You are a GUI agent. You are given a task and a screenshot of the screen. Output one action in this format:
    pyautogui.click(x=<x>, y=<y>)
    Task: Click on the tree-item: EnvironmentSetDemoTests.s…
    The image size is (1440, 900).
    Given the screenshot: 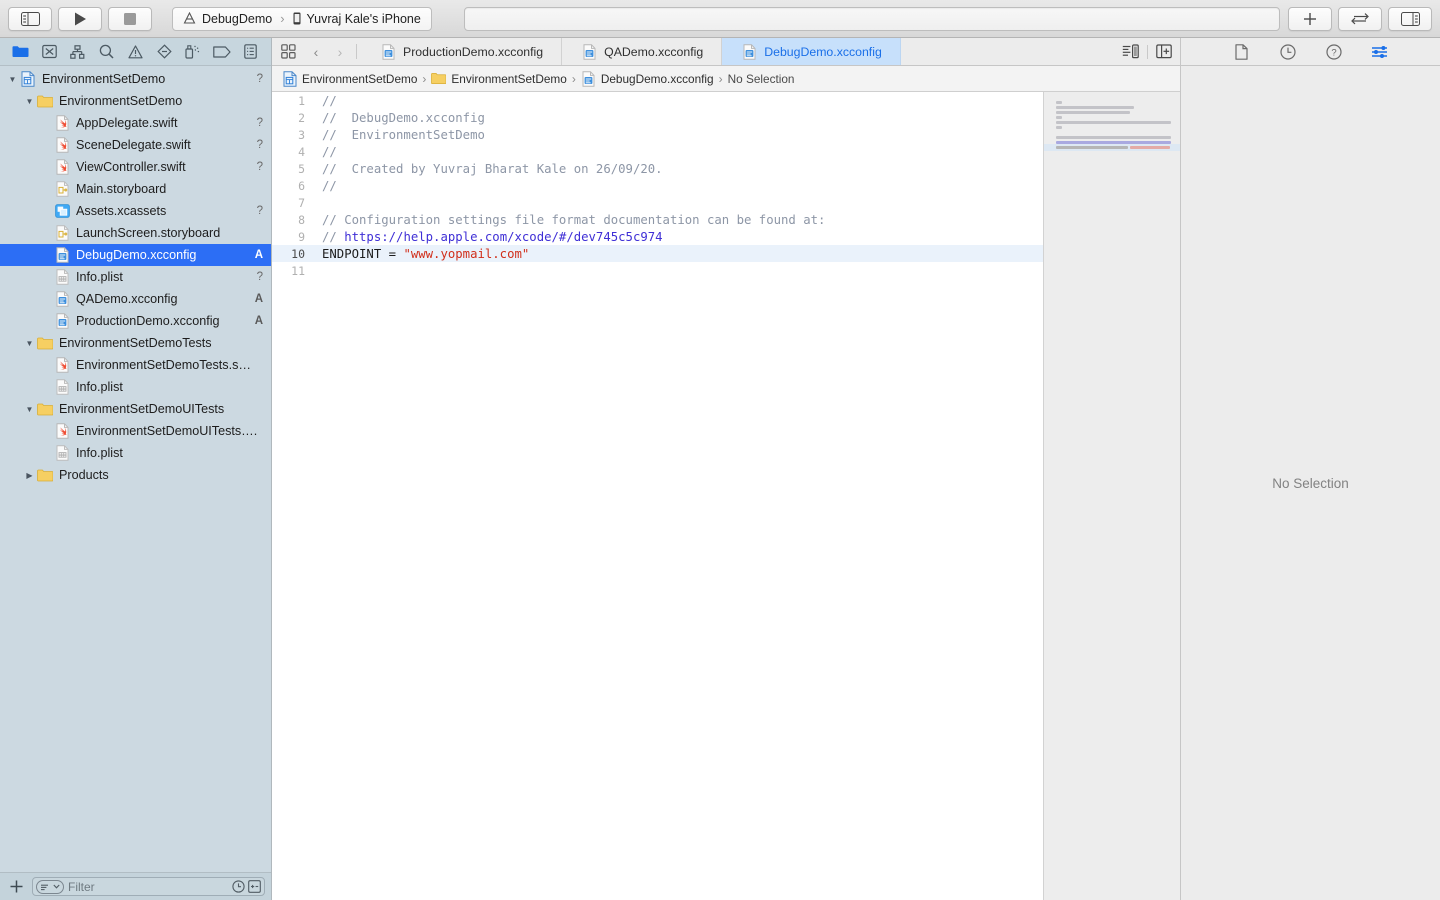 What is the action you would take?
    pyautogui.click(x=135, y=365)
    